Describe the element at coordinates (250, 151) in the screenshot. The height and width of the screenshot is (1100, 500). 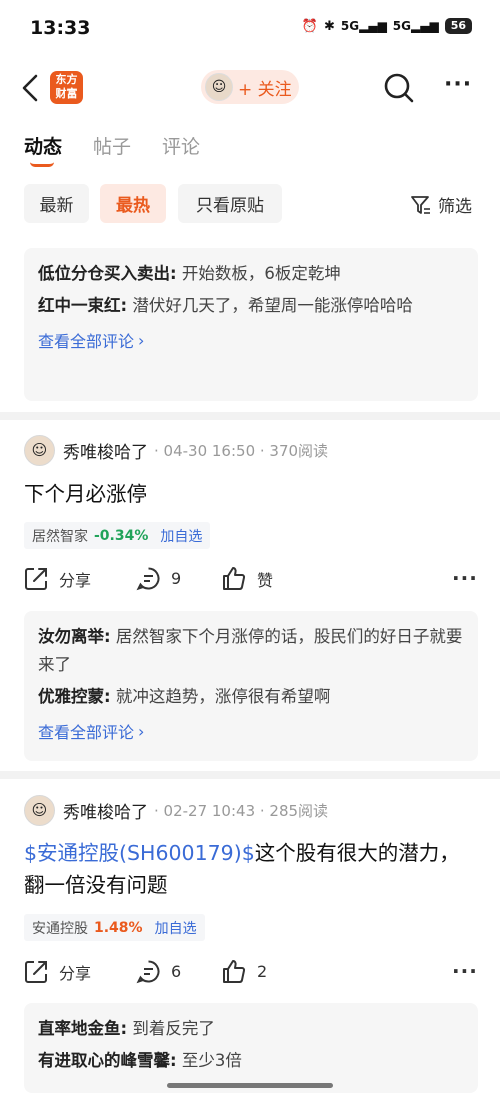
I see `tab-bar: 动态 帖子 评论` at that location.